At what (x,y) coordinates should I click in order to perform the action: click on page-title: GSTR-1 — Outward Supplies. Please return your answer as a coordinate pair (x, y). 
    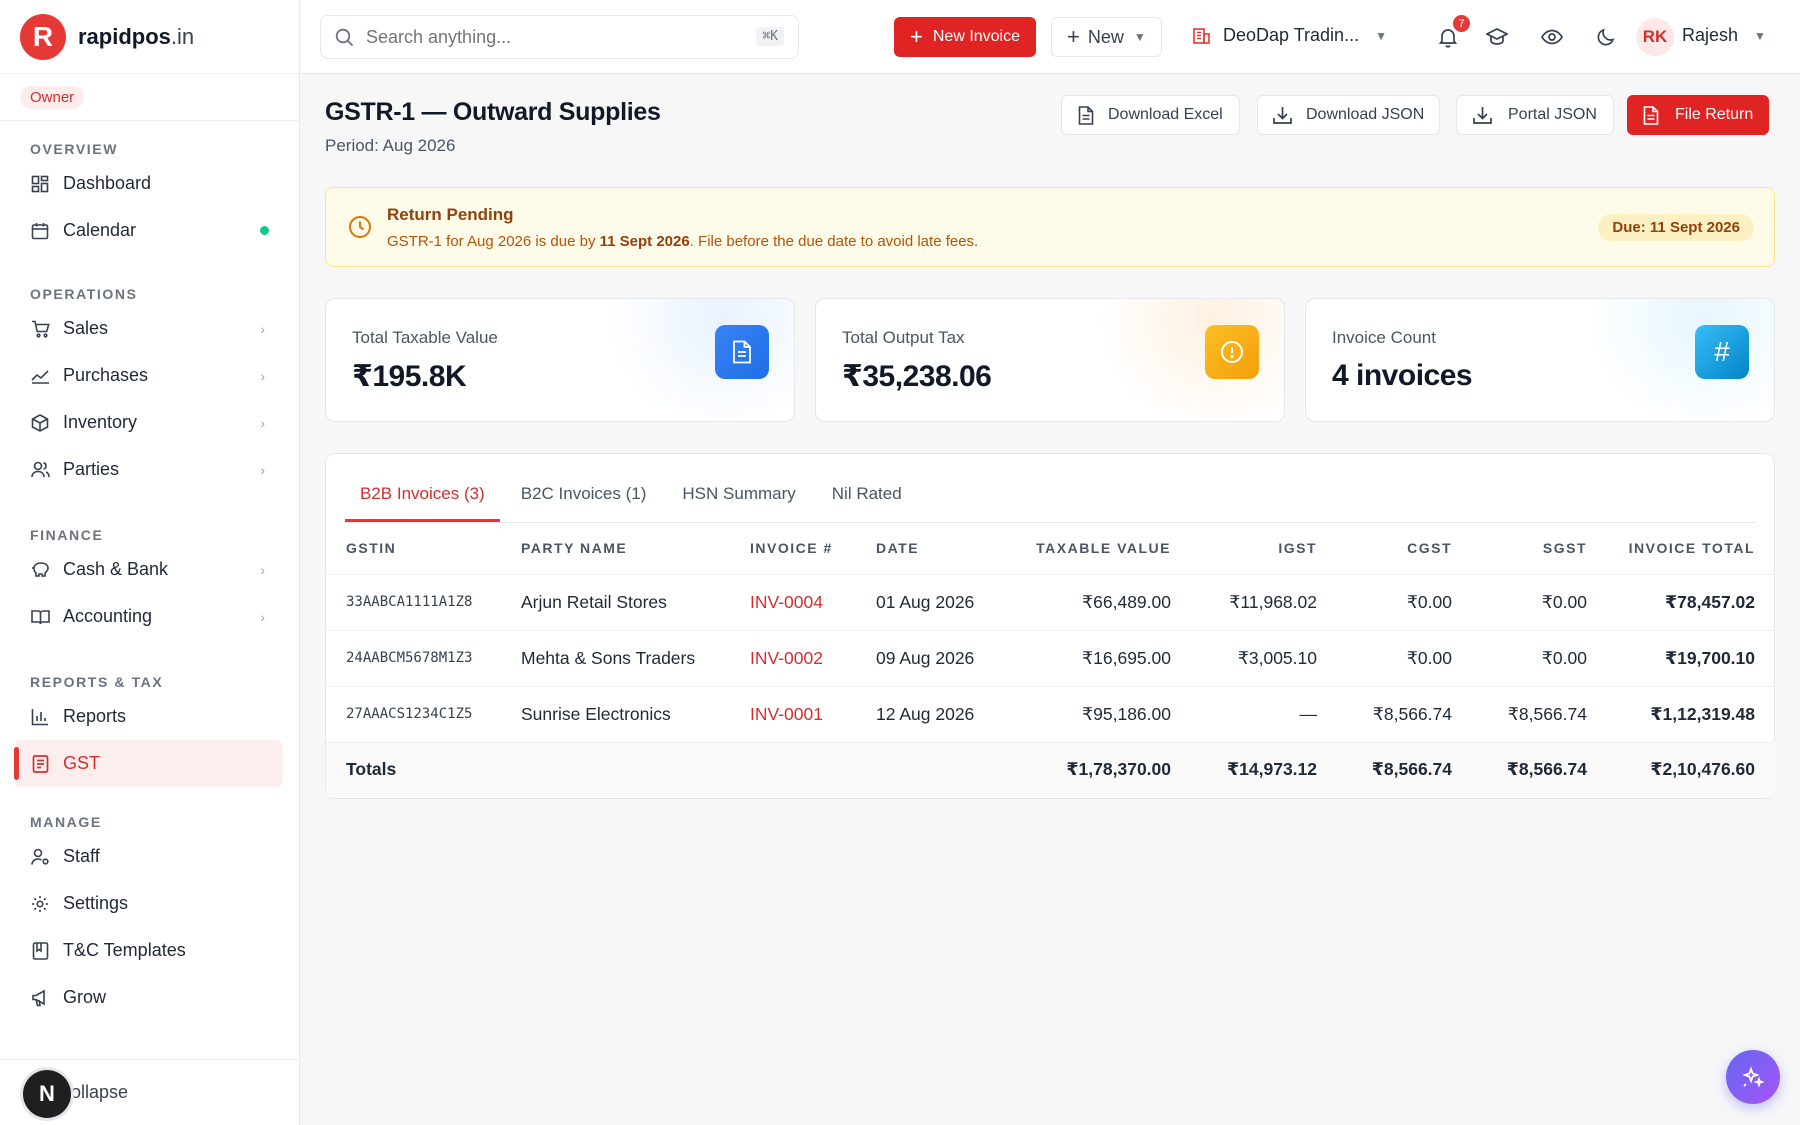
    Looking at the image, I should click on (493, 112).